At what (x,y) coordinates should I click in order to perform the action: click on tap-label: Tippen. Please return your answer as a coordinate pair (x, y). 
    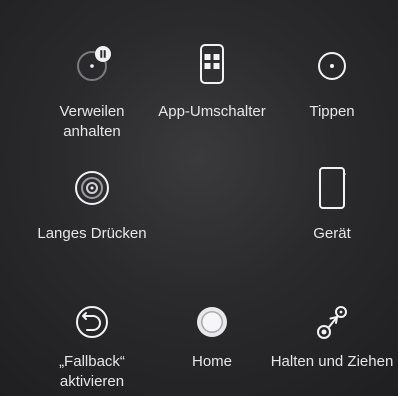
    Looking at the image, I should click on (332, 111).